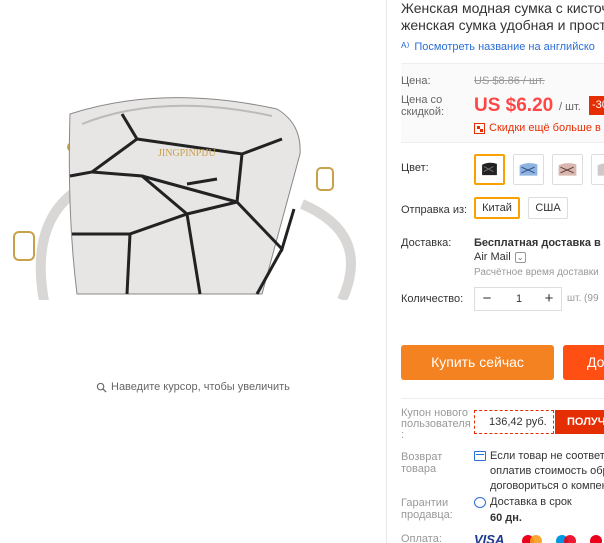  Describe the element at coordinates (425, 503) in the screenshot. I see `guarantee-label-line: Гарантии` at that location.